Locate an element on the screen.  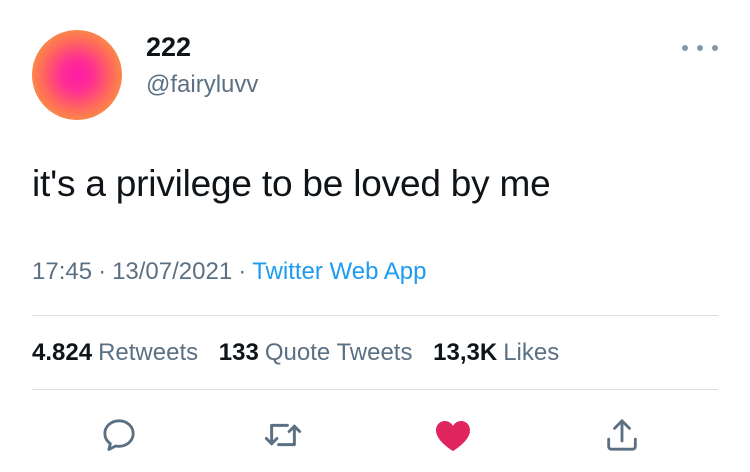
retweet-button is located at coordinates (283, 435).